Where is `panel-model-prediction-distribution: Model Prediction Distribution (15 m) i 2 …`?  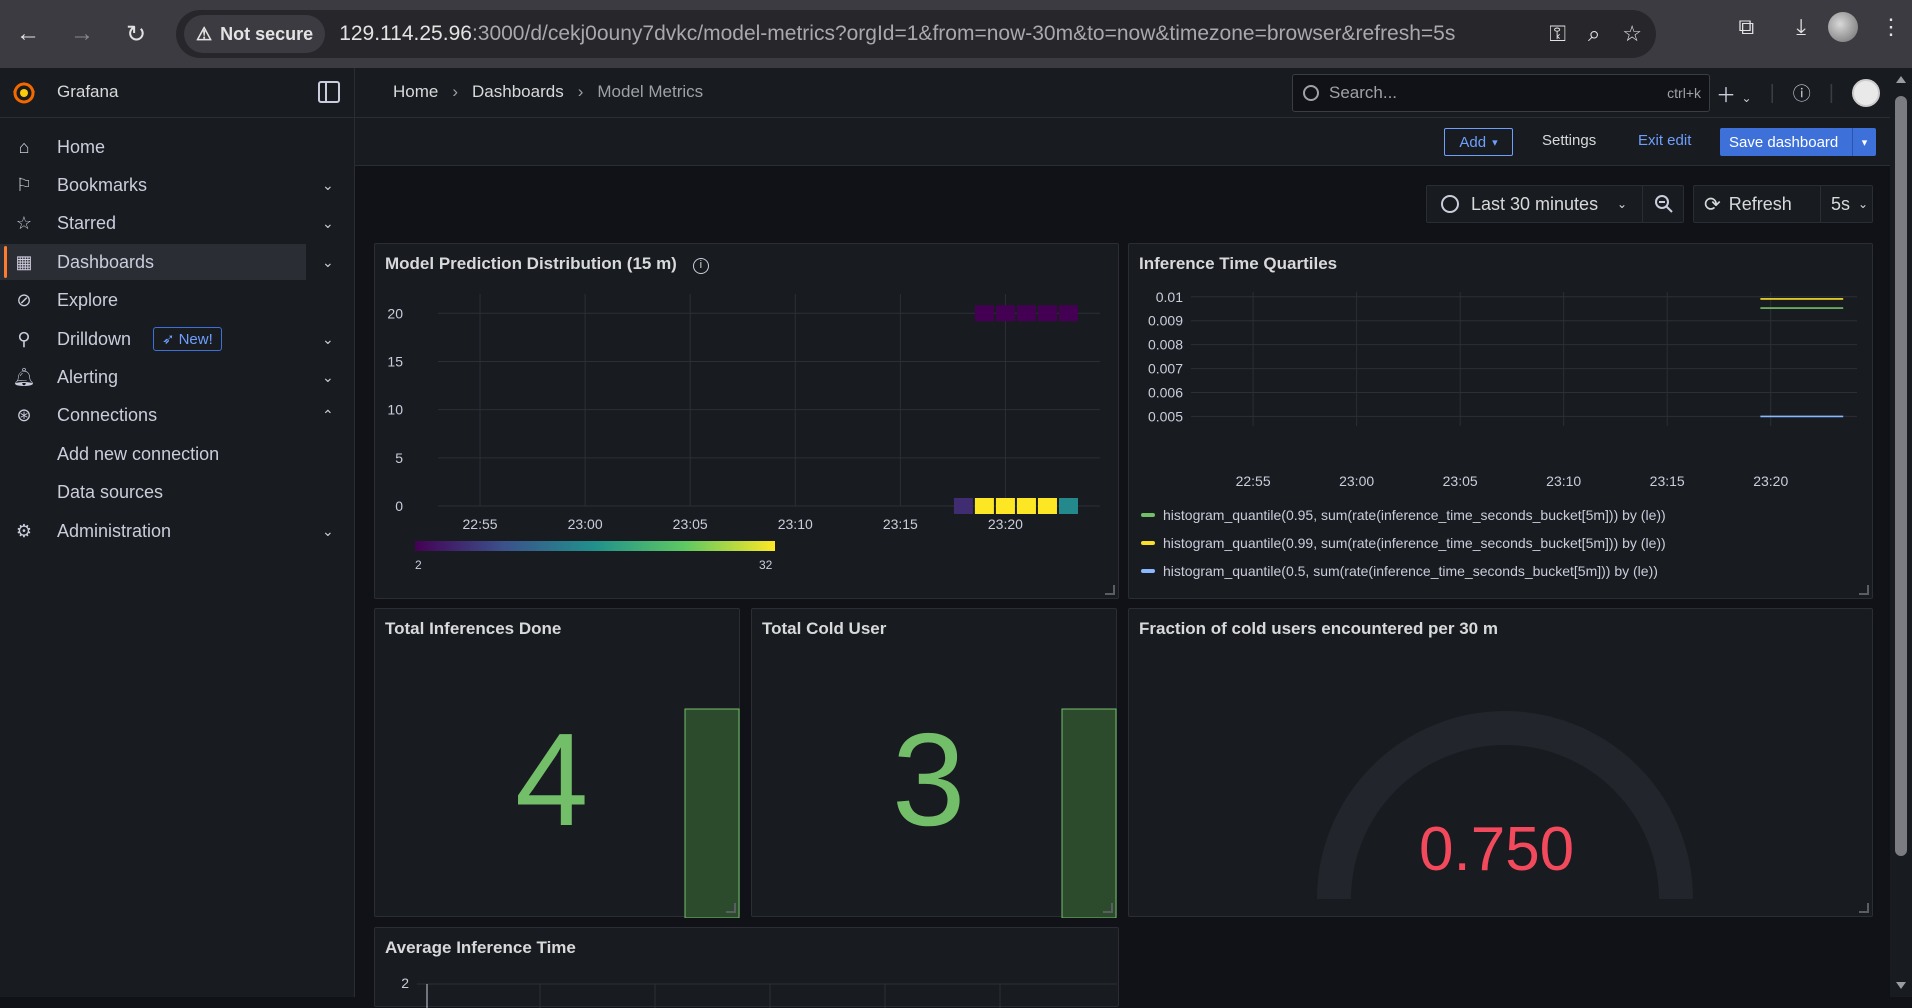
panel-model-prediction-distribution: Model Prediction Distribution (15 m) i 2 … is located at coordinates (746, 421).